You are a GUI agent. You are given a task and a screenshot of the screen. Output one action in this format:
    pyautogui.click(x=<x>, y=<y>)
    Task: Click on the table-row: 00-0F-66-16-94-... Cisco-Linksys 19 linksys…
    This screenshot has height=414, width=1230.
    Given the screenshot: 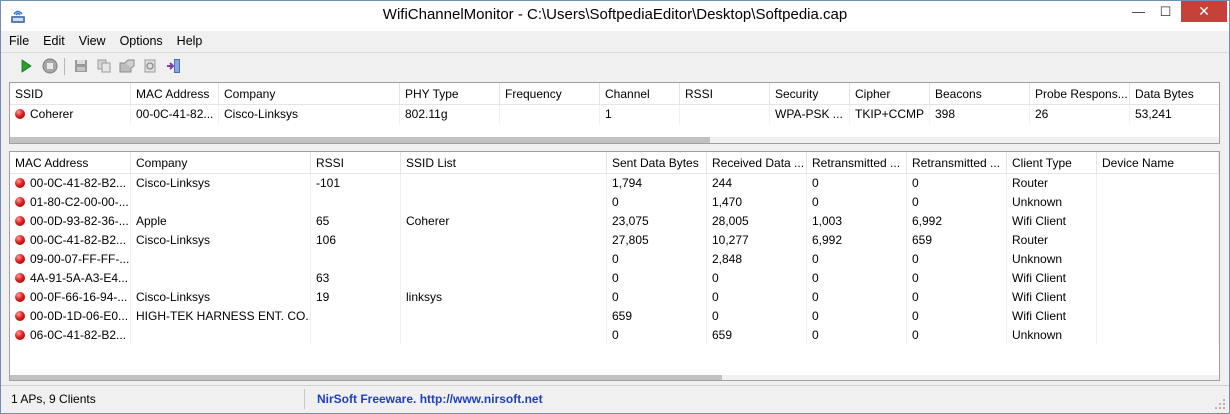 What is the action you would take?
    pyautogui.click(x=614, y=297)
    